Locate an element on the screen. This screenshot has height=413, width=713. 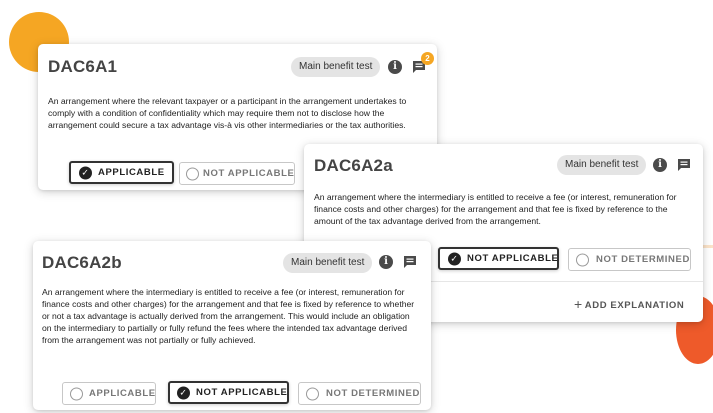
card-title: DAC6A2a is located at coordinates (353, 165).